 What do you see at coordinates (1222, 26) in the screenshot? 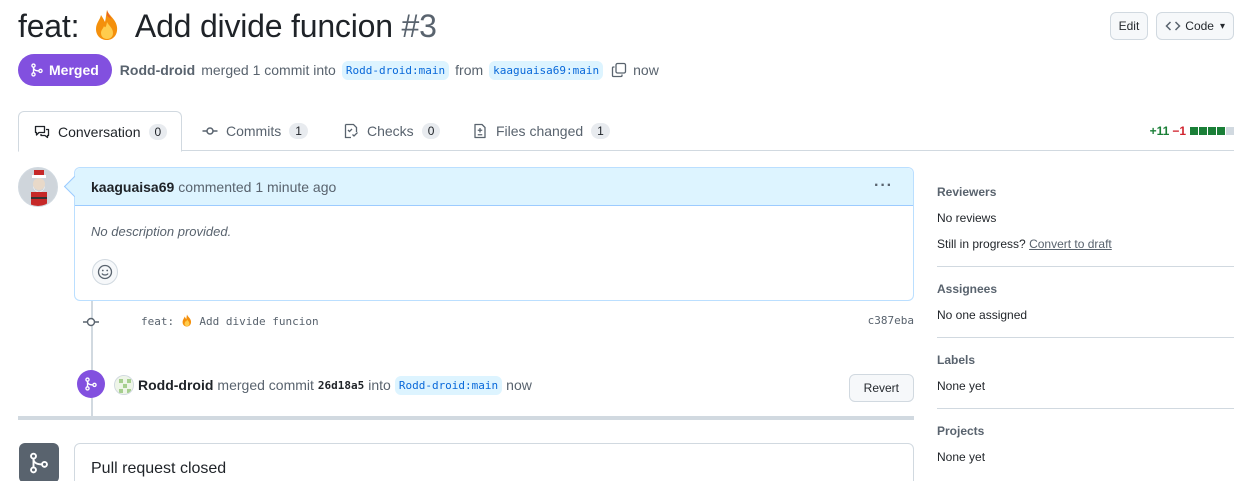
I see `chevron-down-icon: ▾` at bounding box center [1222, 26].